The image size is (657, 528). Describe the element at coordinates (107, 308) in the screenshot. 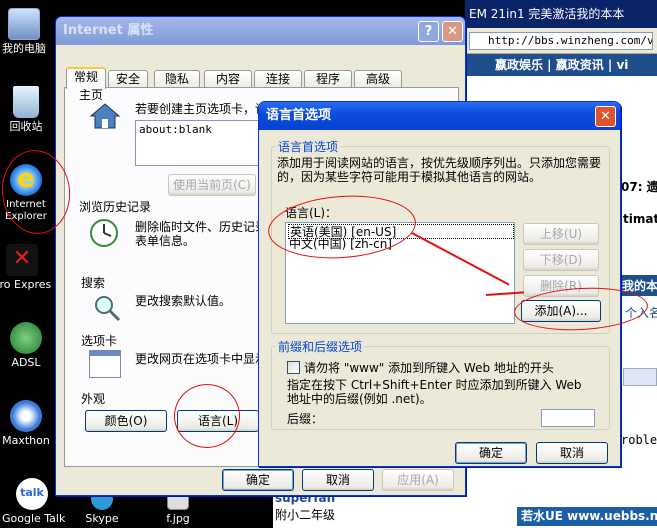

I see `search-icon` at that location.